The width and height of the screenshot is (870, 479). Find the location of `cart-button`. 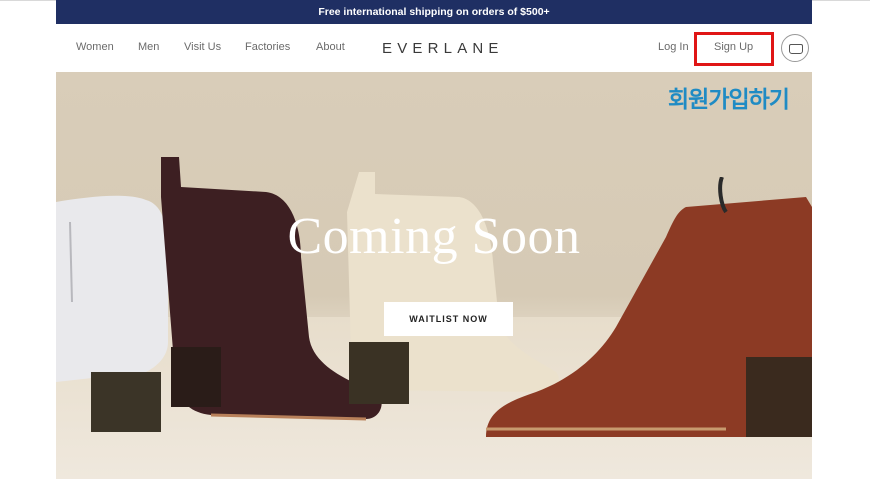

cart-button is located at coordinates (795, 48).